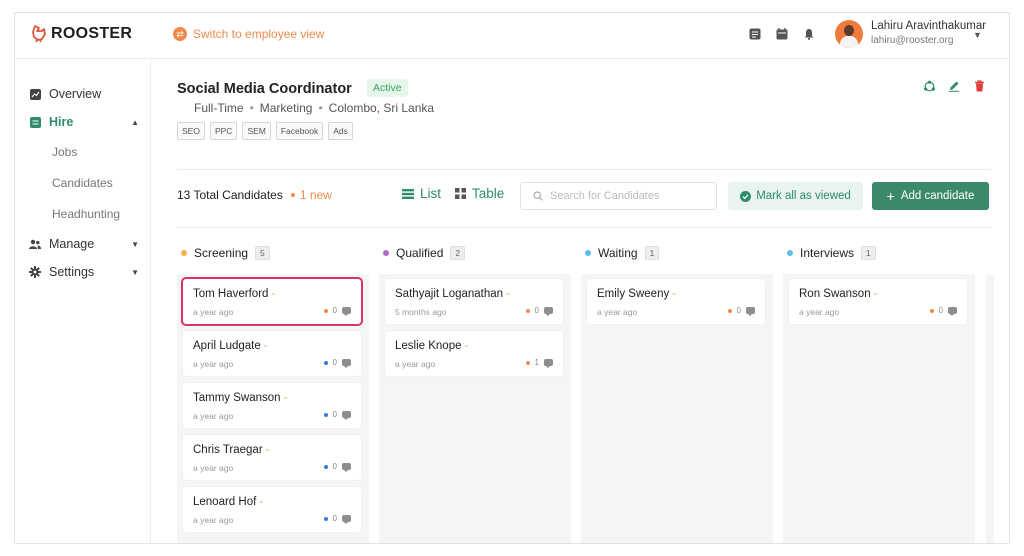  Describe the element at coordinates (381, 108) in the screenshot. I see `job-location: Colombo, Sri Lanka` at that location.